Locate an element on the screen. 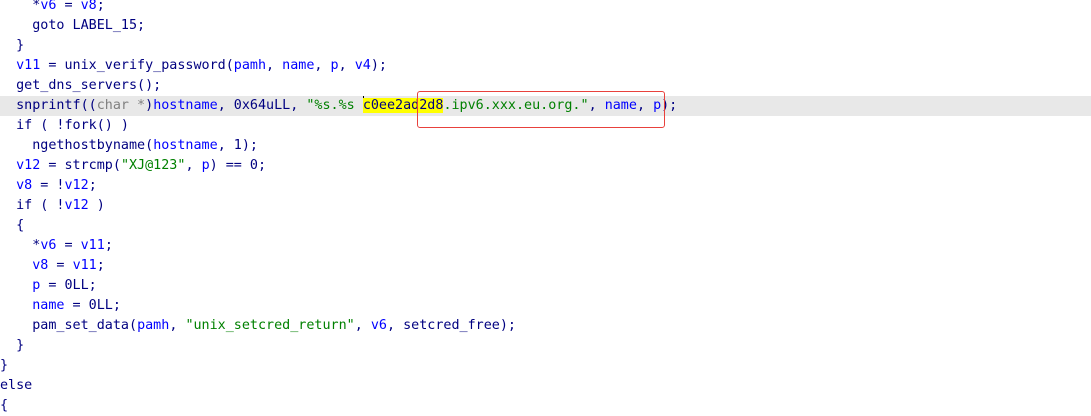 The image size is (1091, 416). code-token: ) == 0; is located at coordinates (238, 165).